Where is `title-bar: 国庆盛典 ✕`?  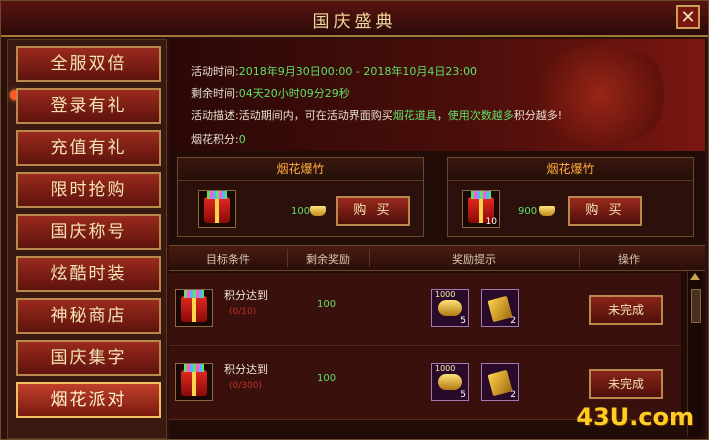 title-bar: 国庆盛典 ✕ is located at coordinates (354, 19).